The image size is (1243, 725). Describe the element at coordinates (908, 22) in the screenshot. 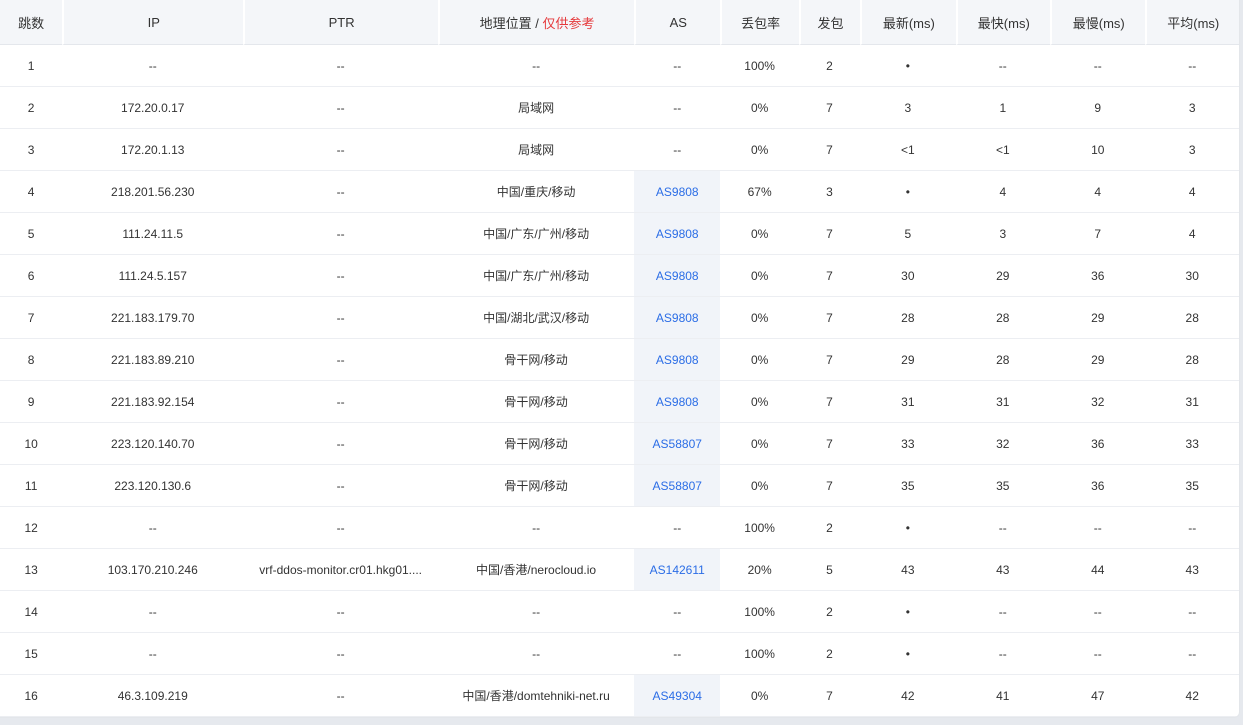

I see `col-header-last: 最新(ms)` at that location.